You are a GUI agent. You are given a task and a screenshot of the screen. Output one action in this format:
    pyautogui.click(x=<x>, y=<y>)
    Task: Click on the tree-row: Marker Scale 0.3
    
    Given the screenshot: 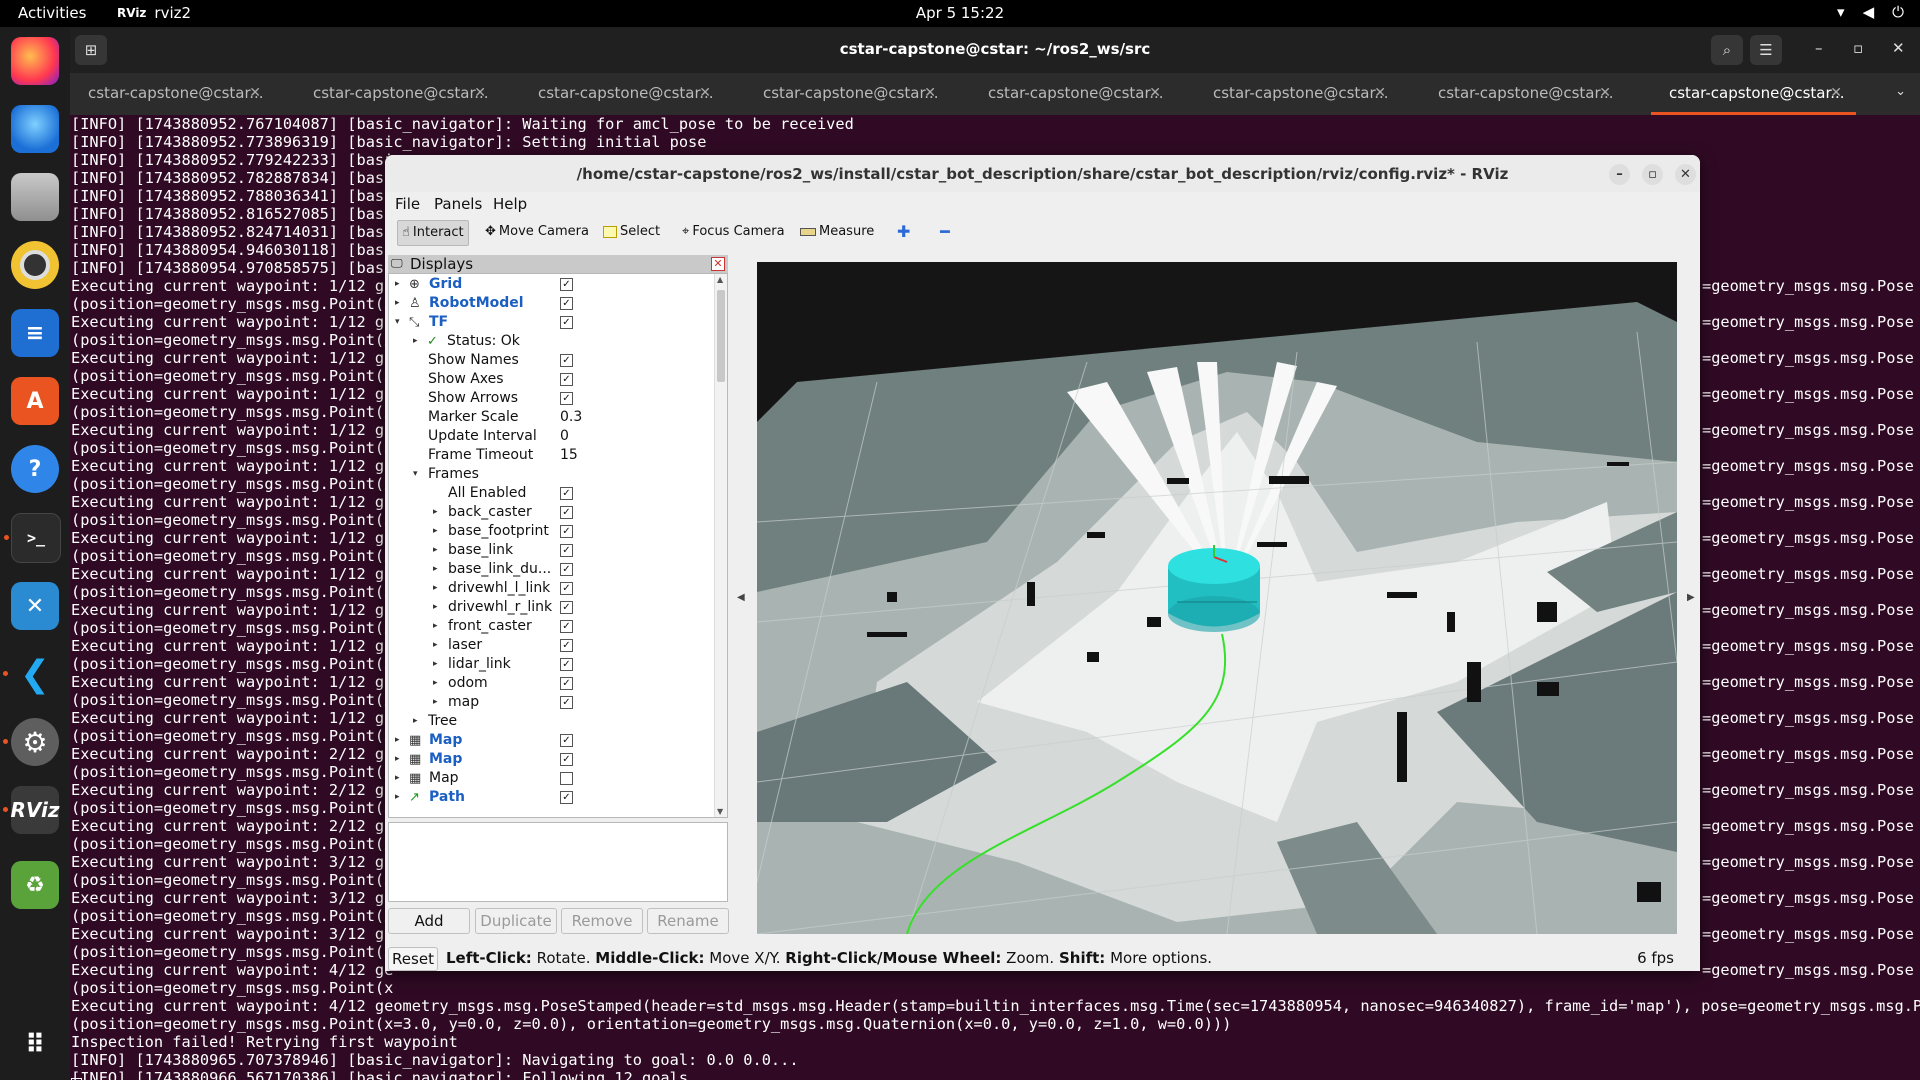 What is the action you would take?
    pyautogui.click(x=552, y=417)
    